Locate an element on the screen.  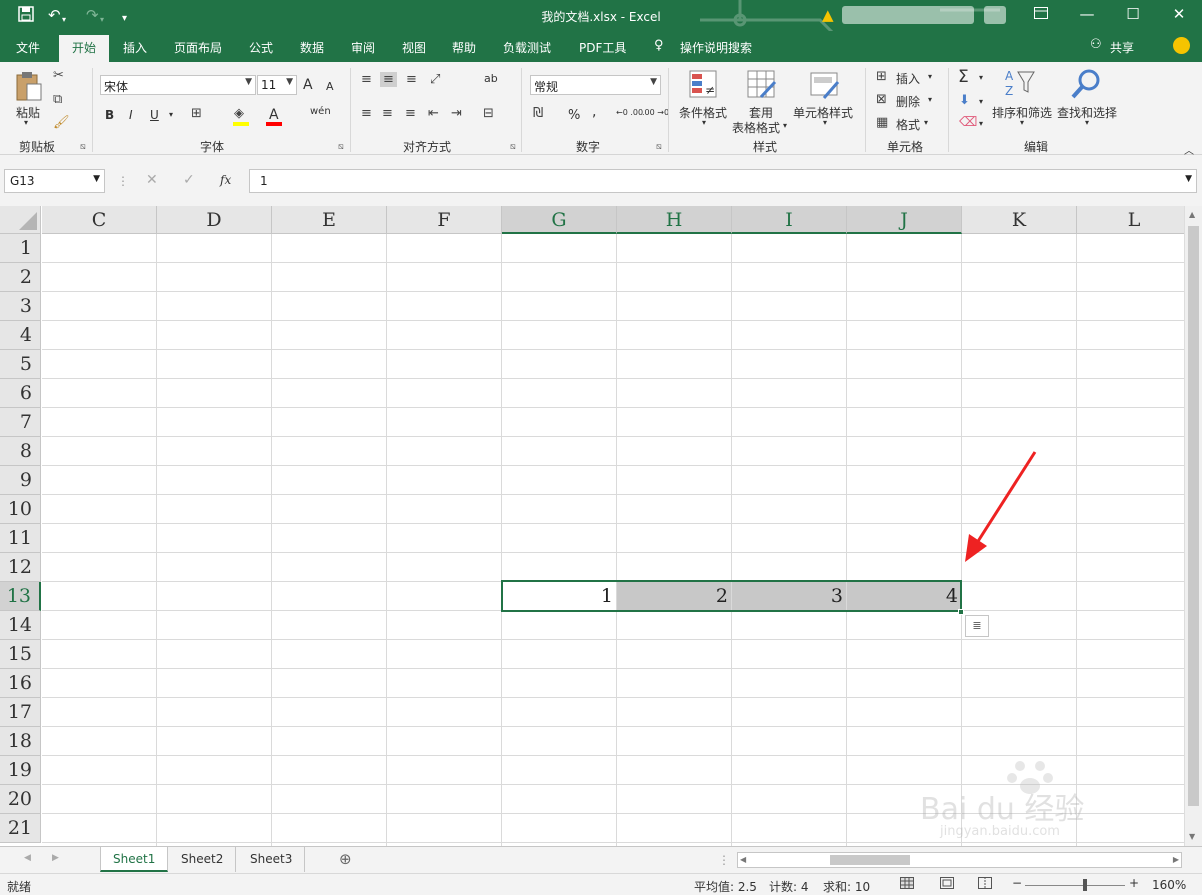
close-icon: ✕ is located at coordinates (1179, 14).